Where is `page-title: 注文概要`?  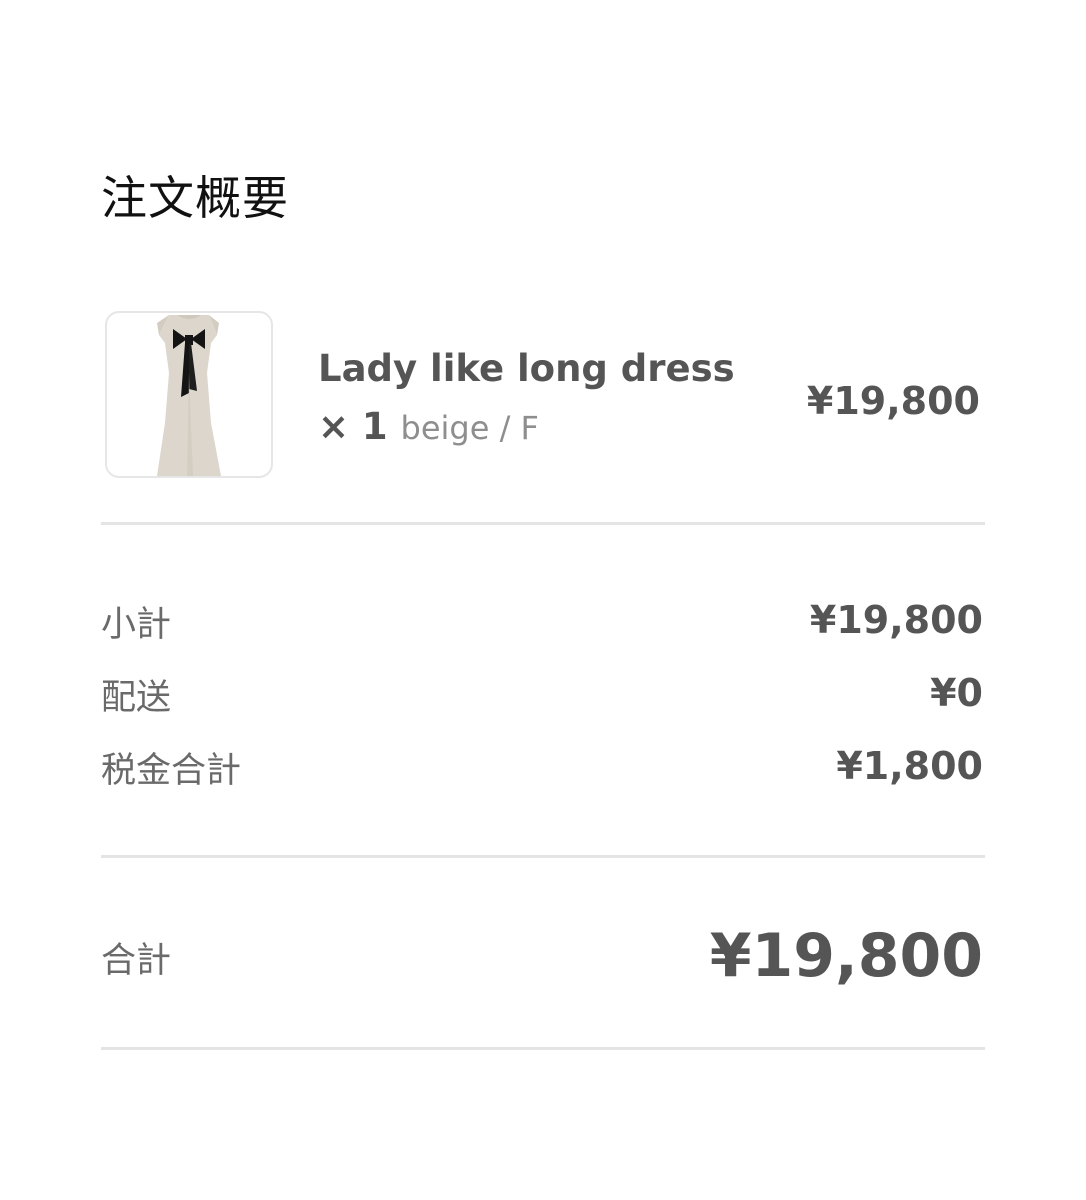
page-title: 注文概要 is located at coordinates (195, 198).